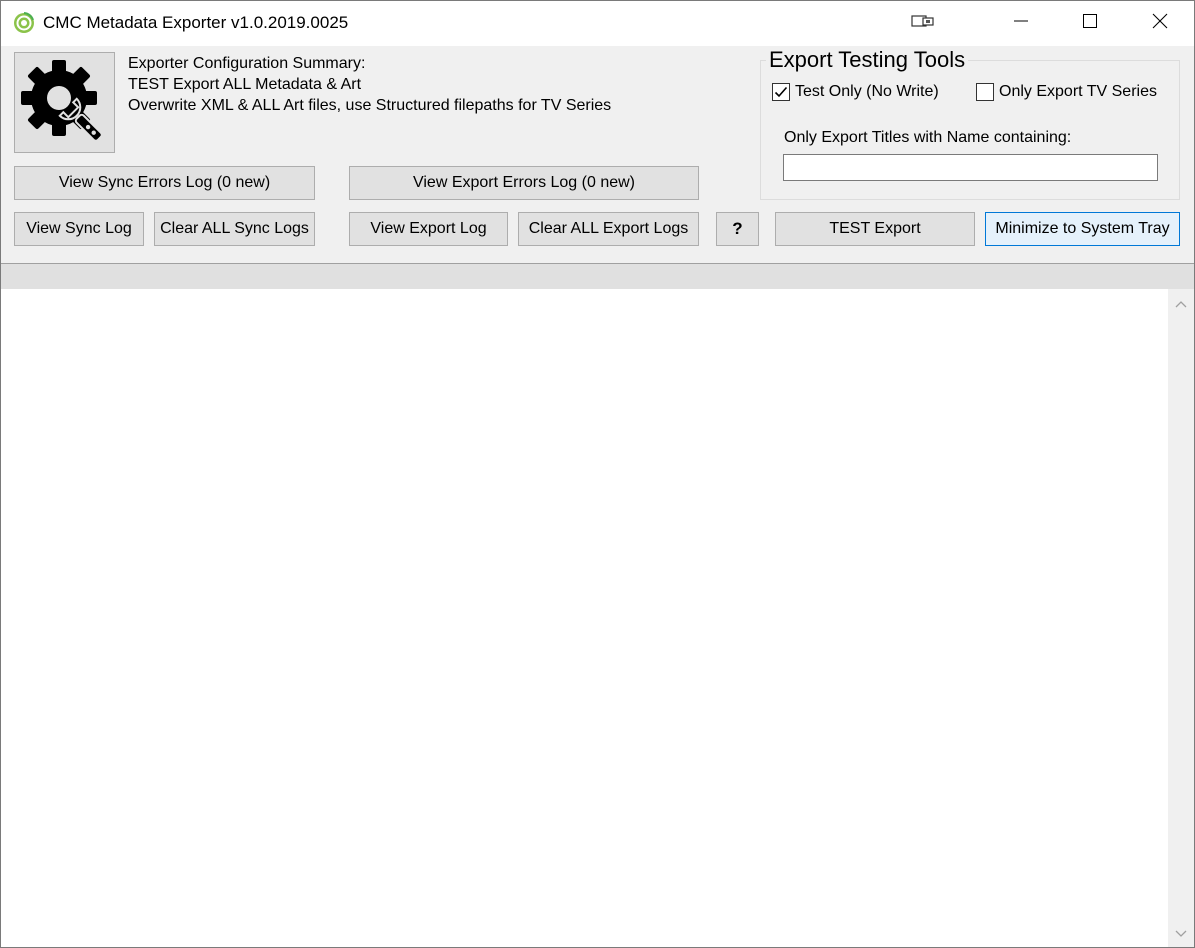  I want to click on test-export-button: TEST Export, so click(875, 229).